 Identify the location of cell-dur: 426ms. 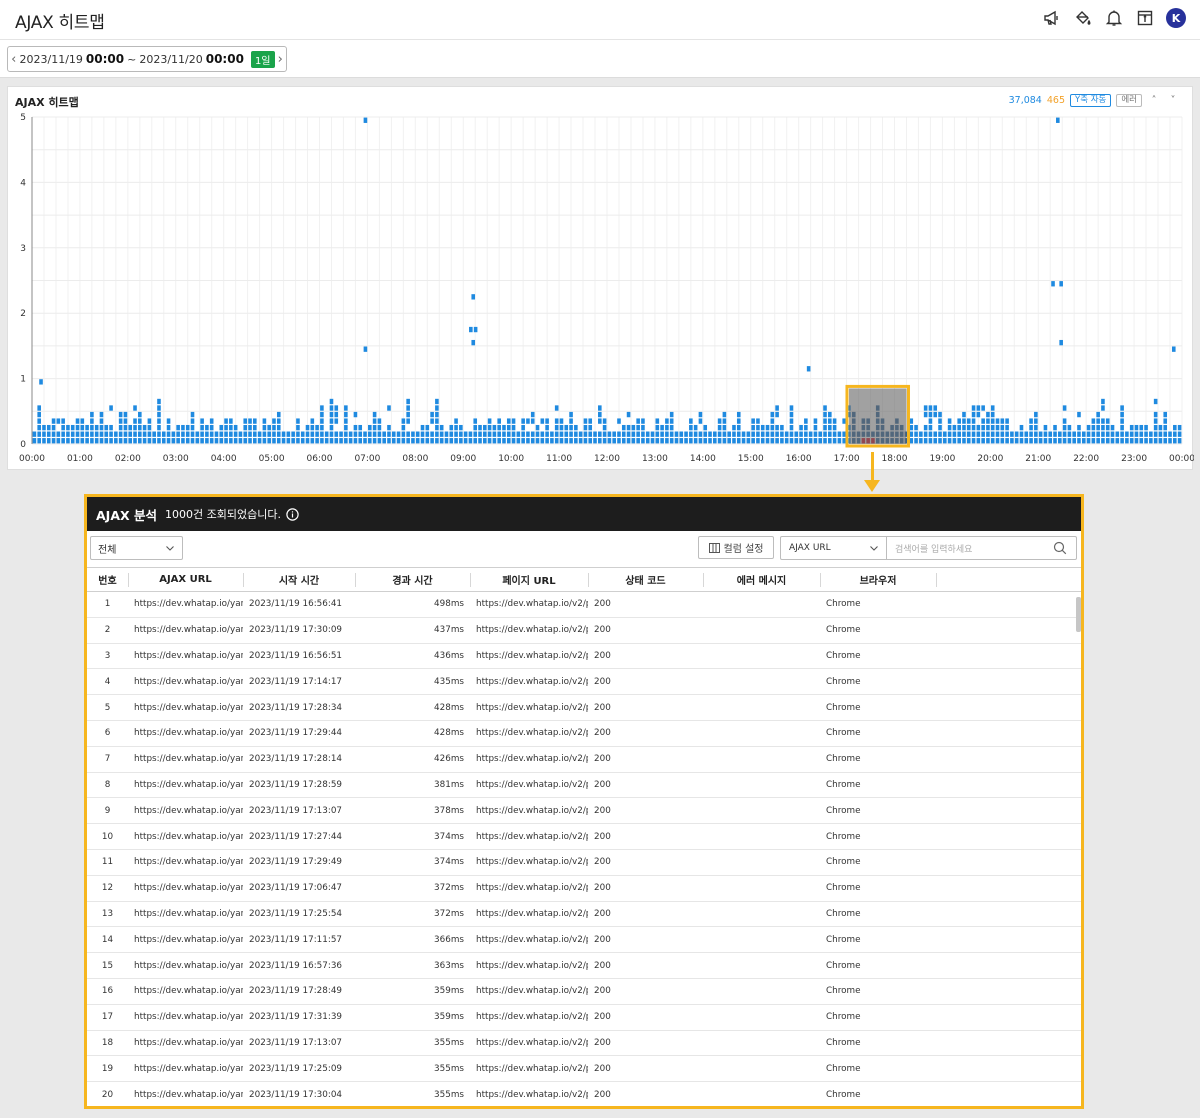
(412, 759).